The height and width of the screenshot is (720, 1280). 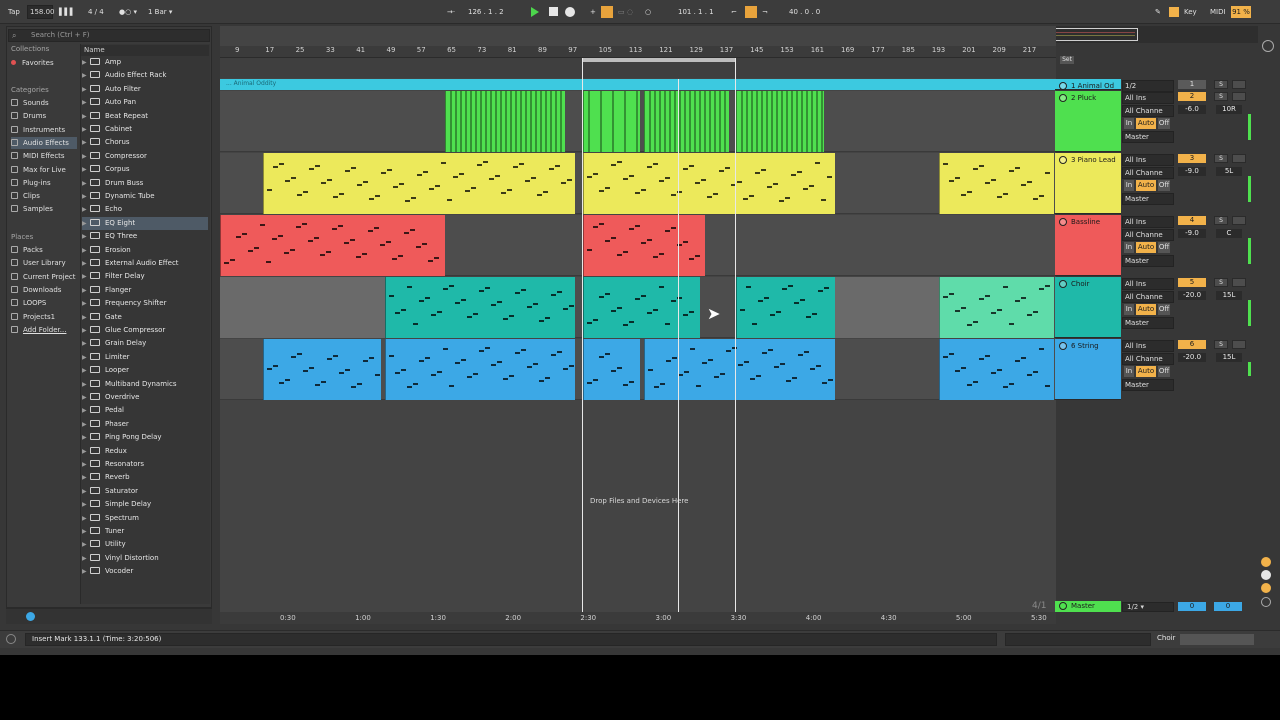 I want to click on browser-item: ▶ Saturator, so click(x=145, y=491).